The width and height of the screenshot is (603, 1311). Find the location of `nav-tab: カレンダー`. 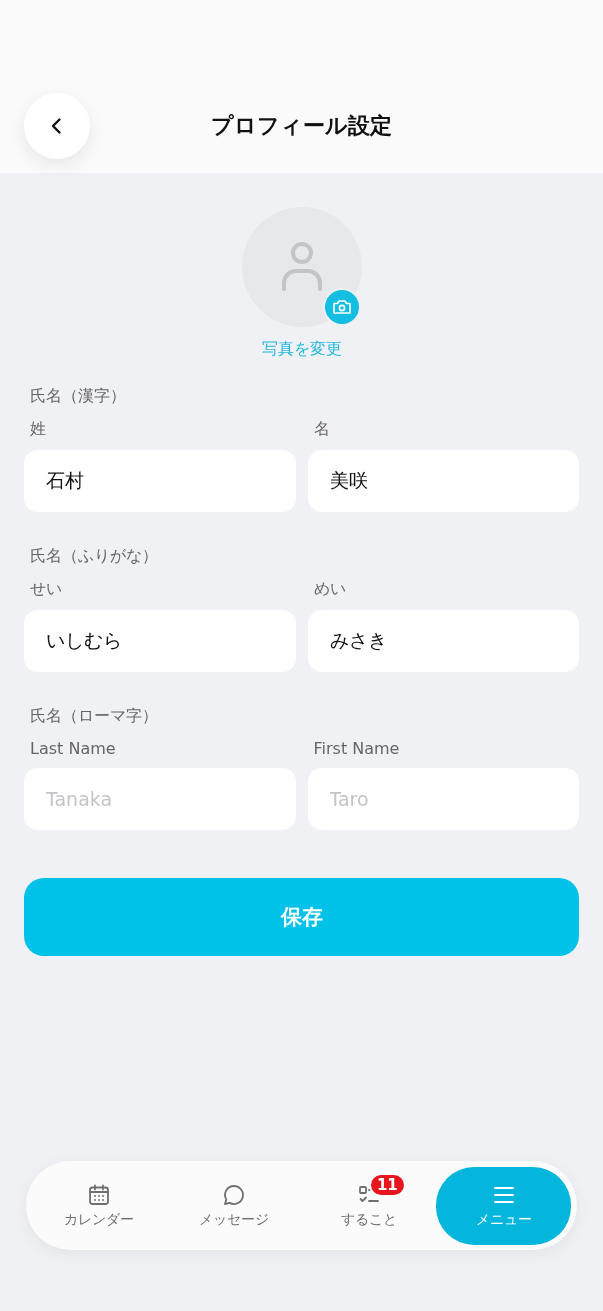

nav-tab: カレンダー is located at coordinates (99, 1205).